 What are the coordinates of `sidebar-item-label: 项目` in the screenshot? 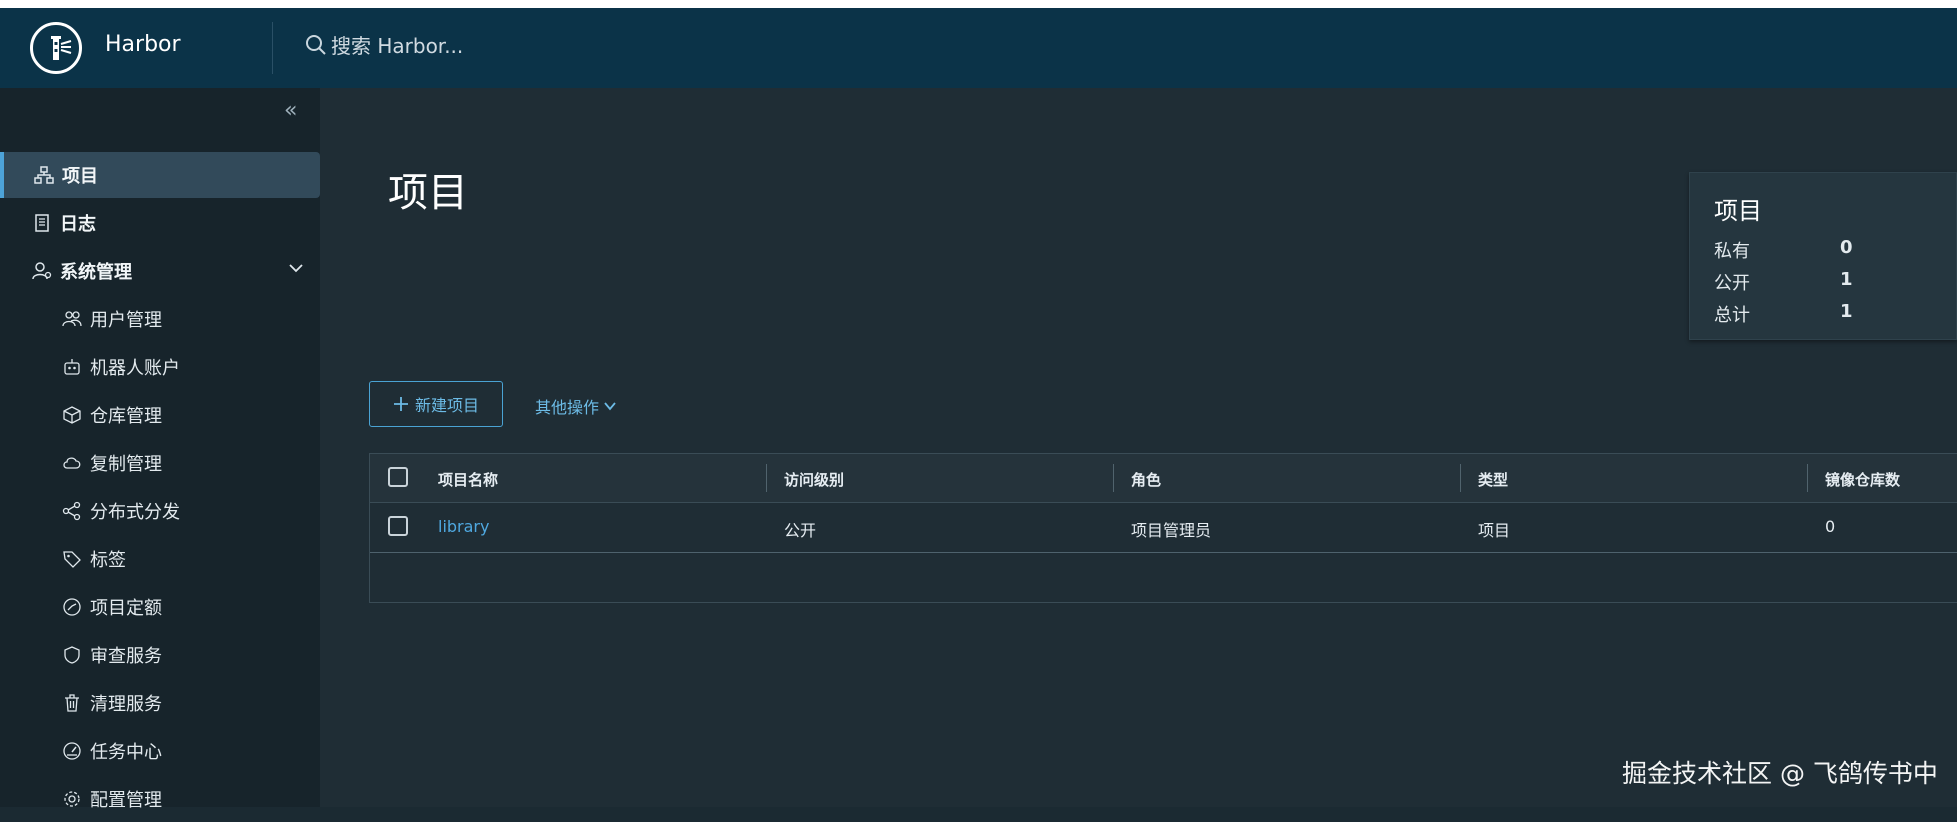 It's located at (80, 176).